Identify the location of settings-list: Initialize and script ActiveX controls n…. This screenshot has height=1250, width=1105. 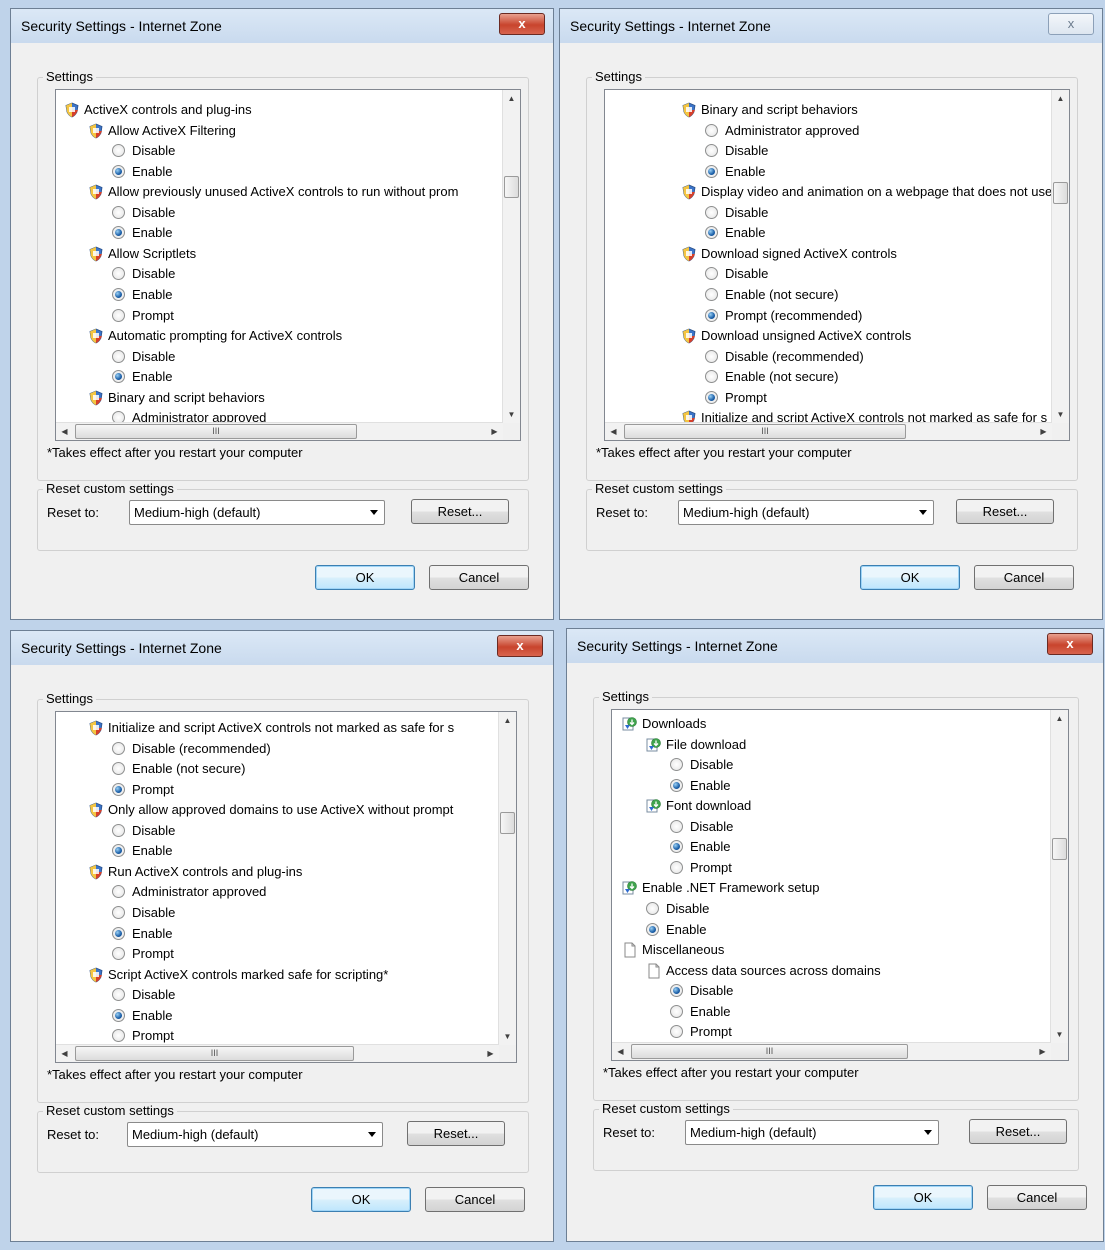
(286, 887).